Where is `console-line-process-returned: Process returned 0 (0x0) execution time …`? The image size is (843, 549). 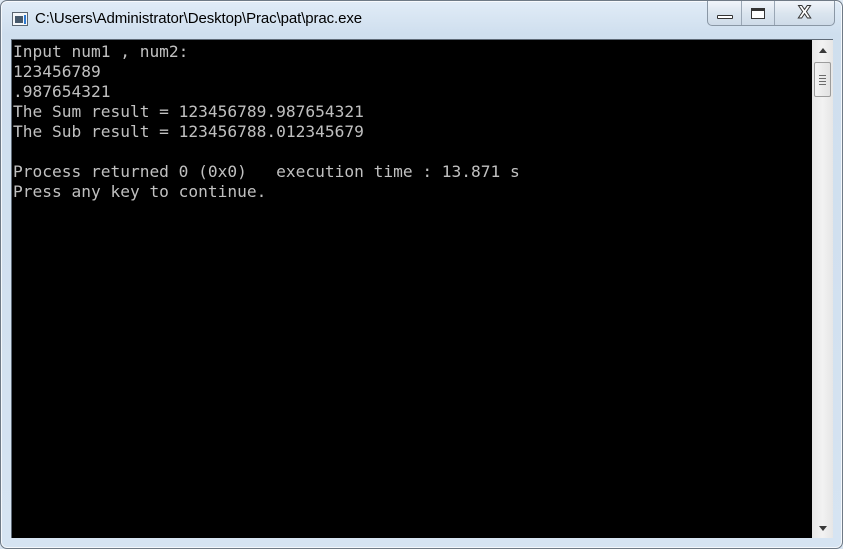
console-line-process-returned: Process returned 0 (0x0) execution time … is located at coordinates (266, 171).